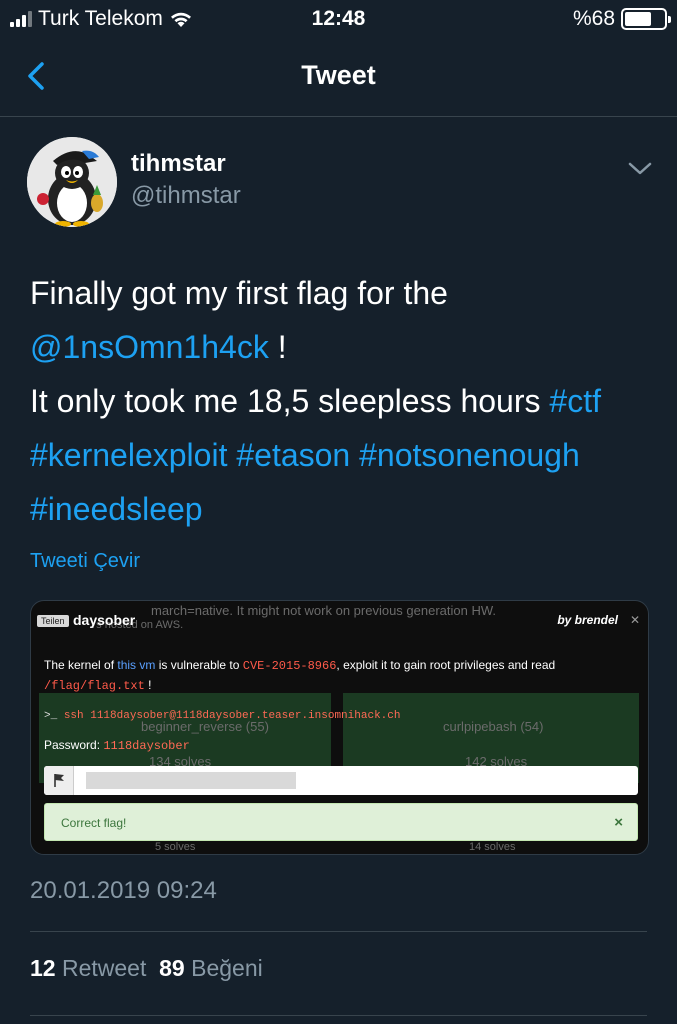  What do you see at coordinates (277, 347) in the screenshot?
I see `tweet-text-part2: !` at bounding box center [277, 347].